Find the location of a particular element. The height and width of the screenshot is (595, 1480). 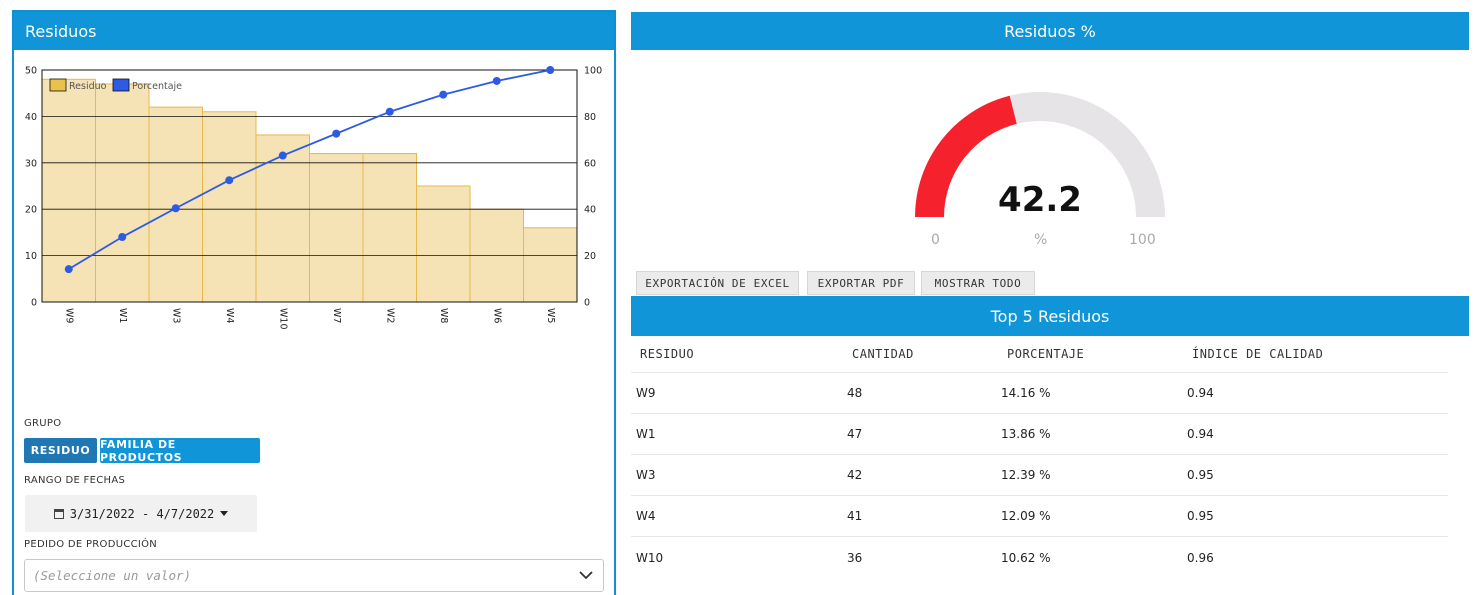

bar-W4 is located at coordinates (229, 207).